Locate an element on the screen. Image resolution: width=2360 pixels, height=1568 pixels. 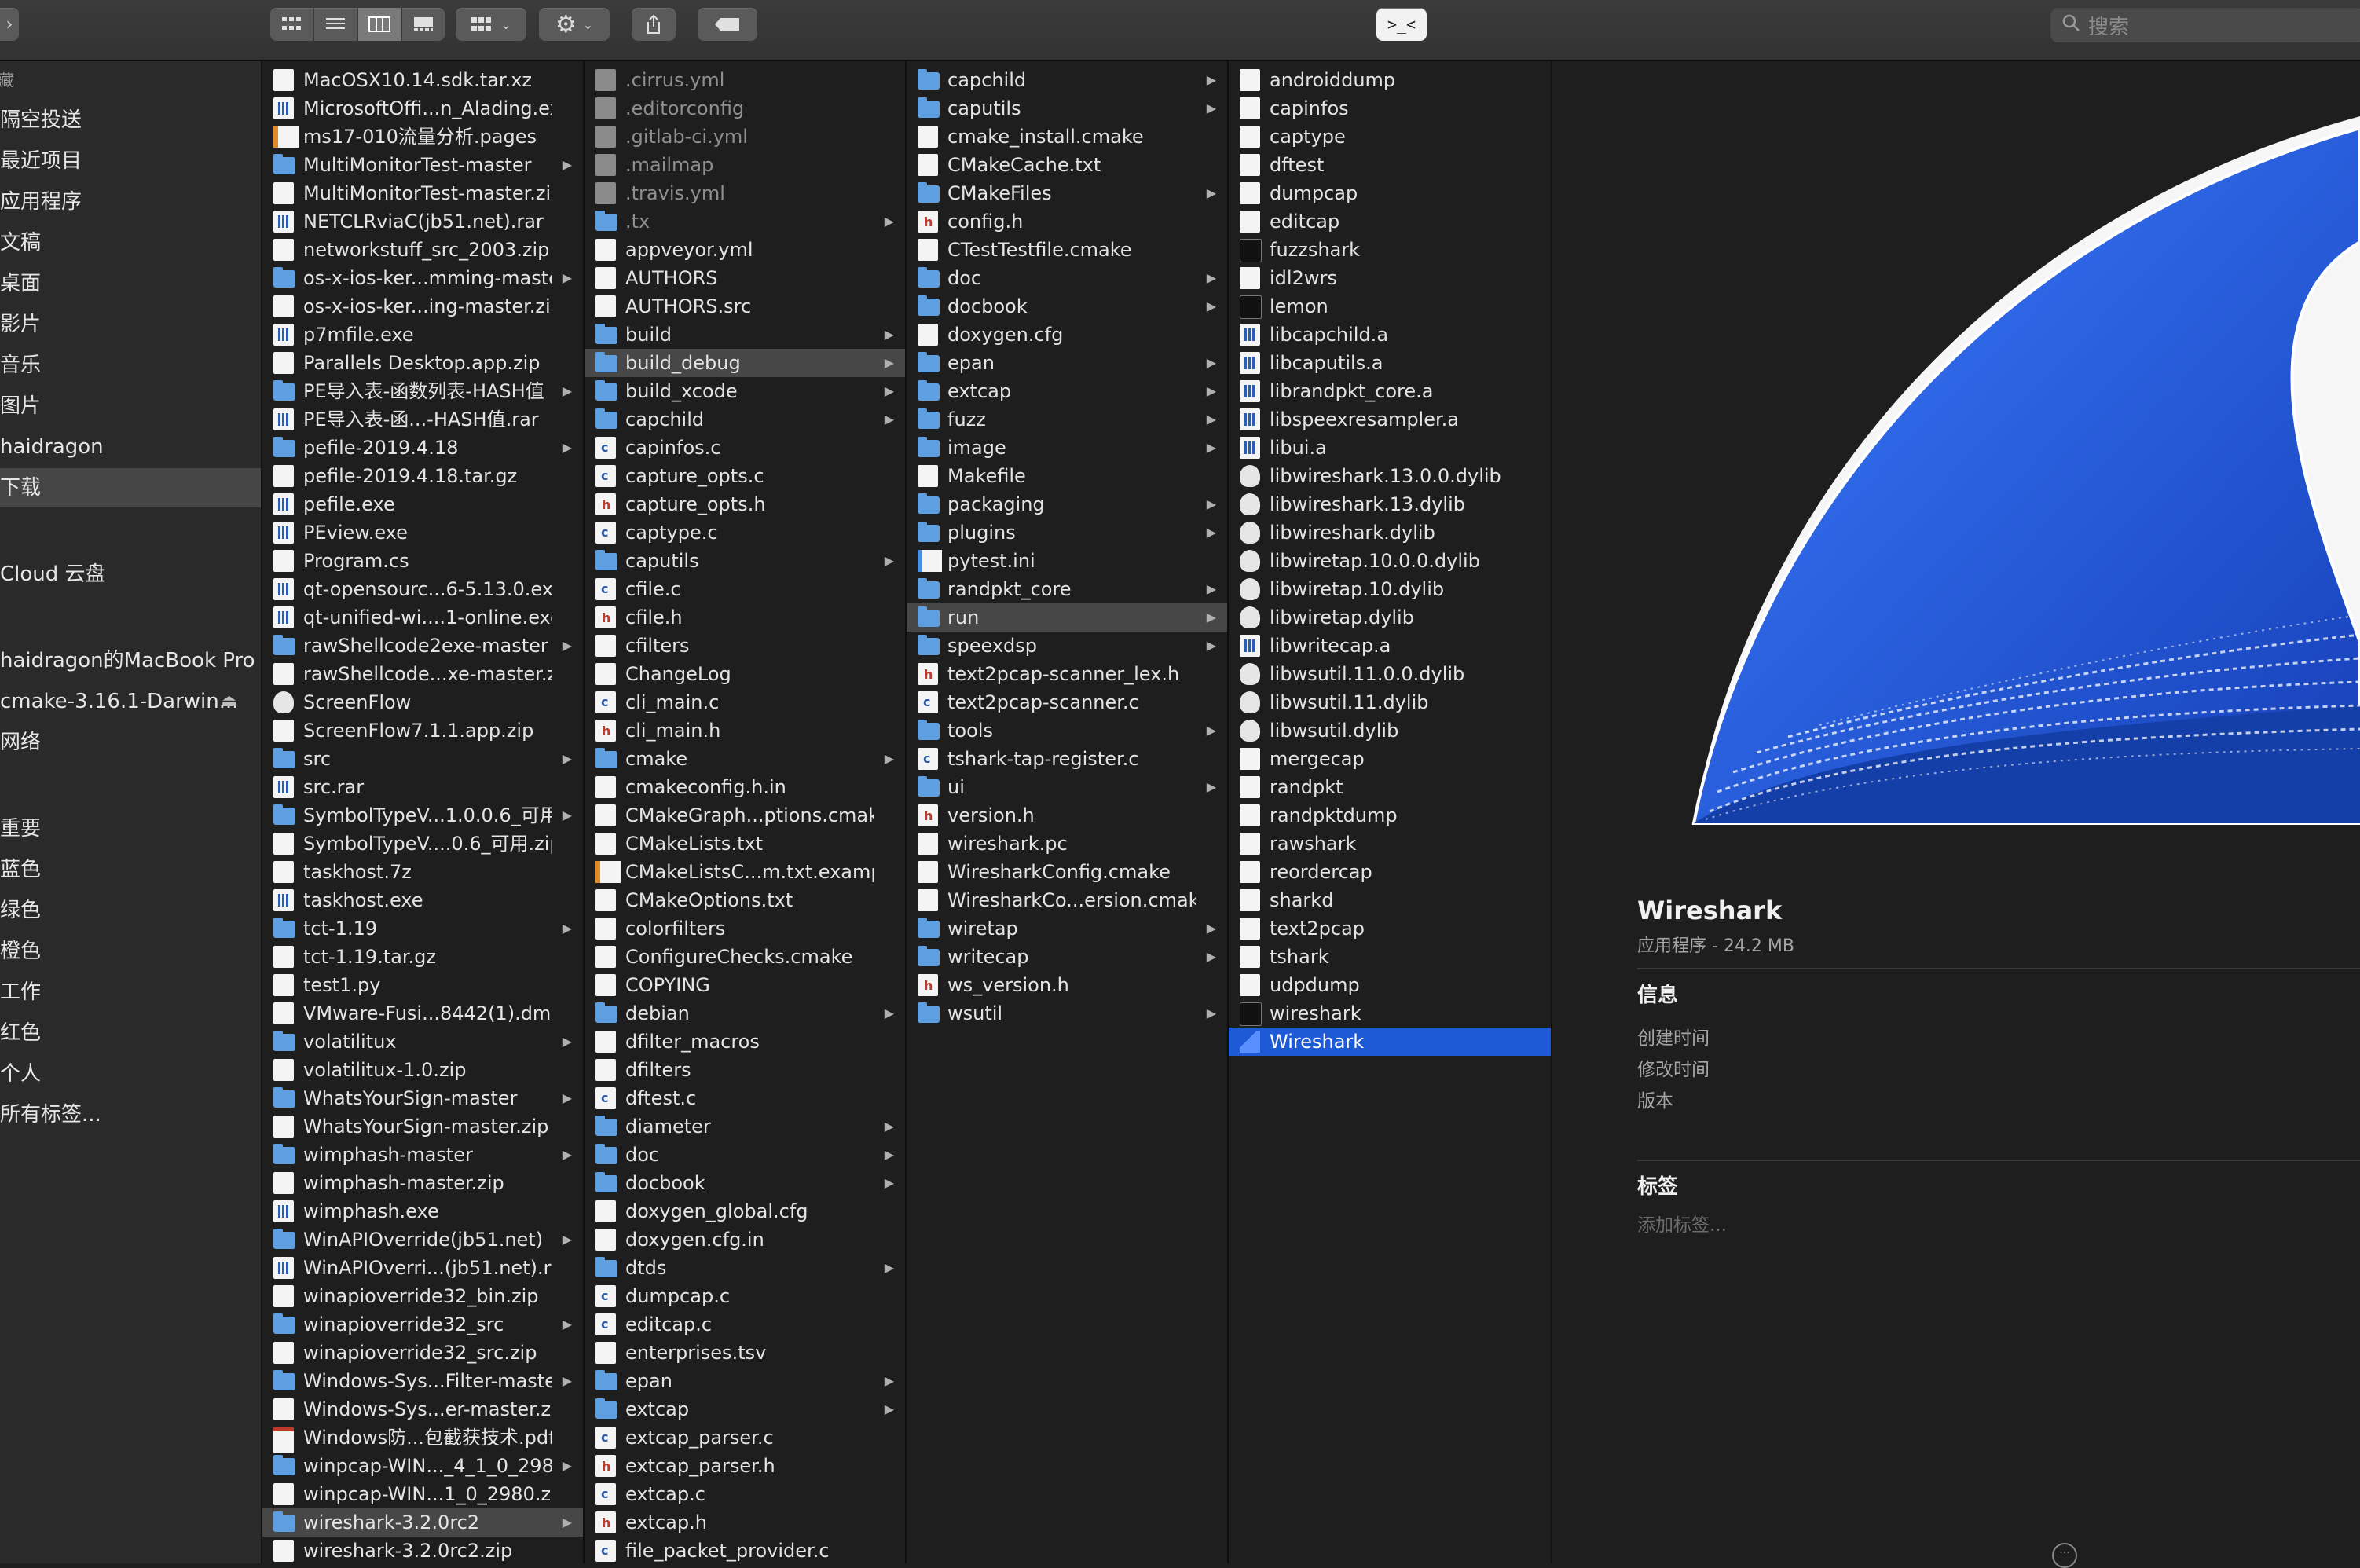
folder-item: wimphash-master ▶ is located at coordinates (423, 1155).